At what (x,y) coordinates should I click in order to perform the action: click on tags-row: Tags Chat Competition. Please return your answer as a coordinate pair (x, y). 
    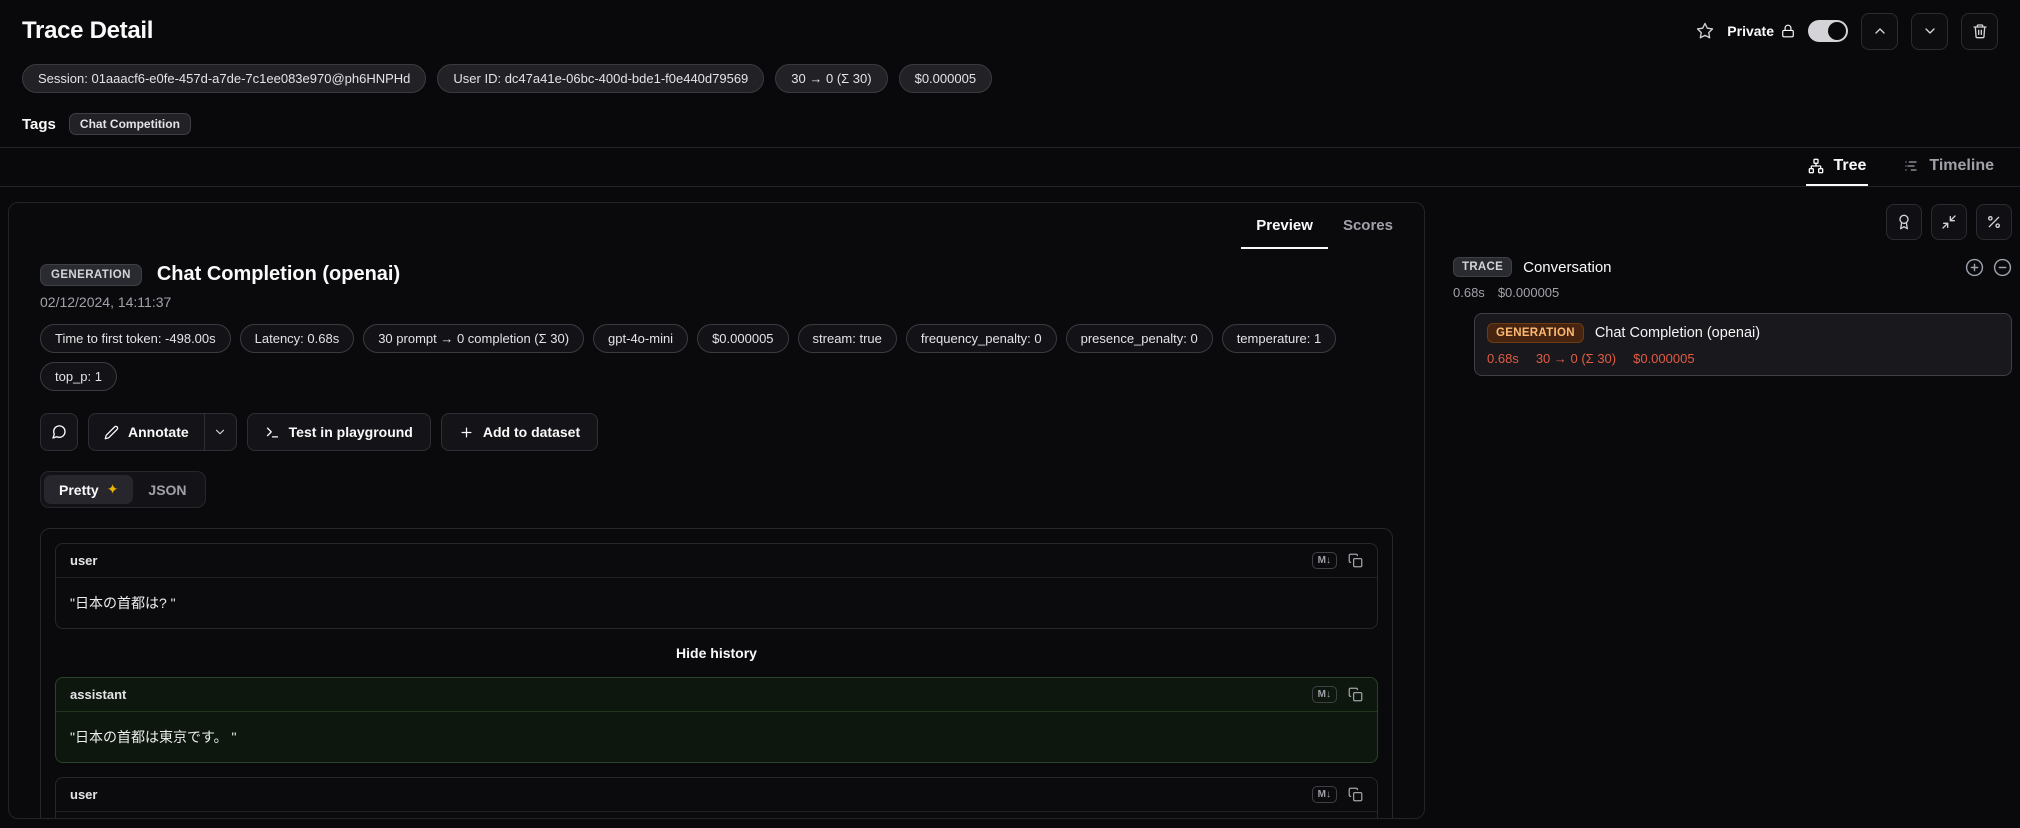
    Looking at the image, I should click on (1010, 114).